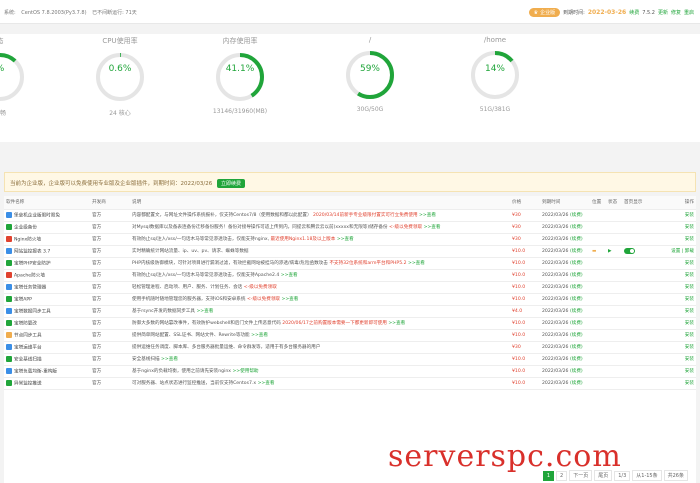 The width and height of the screenshot is (700, 483). Describe the element at coordinates (603, 475) in the screenshot. I see `page-item: 尾页` at that location.